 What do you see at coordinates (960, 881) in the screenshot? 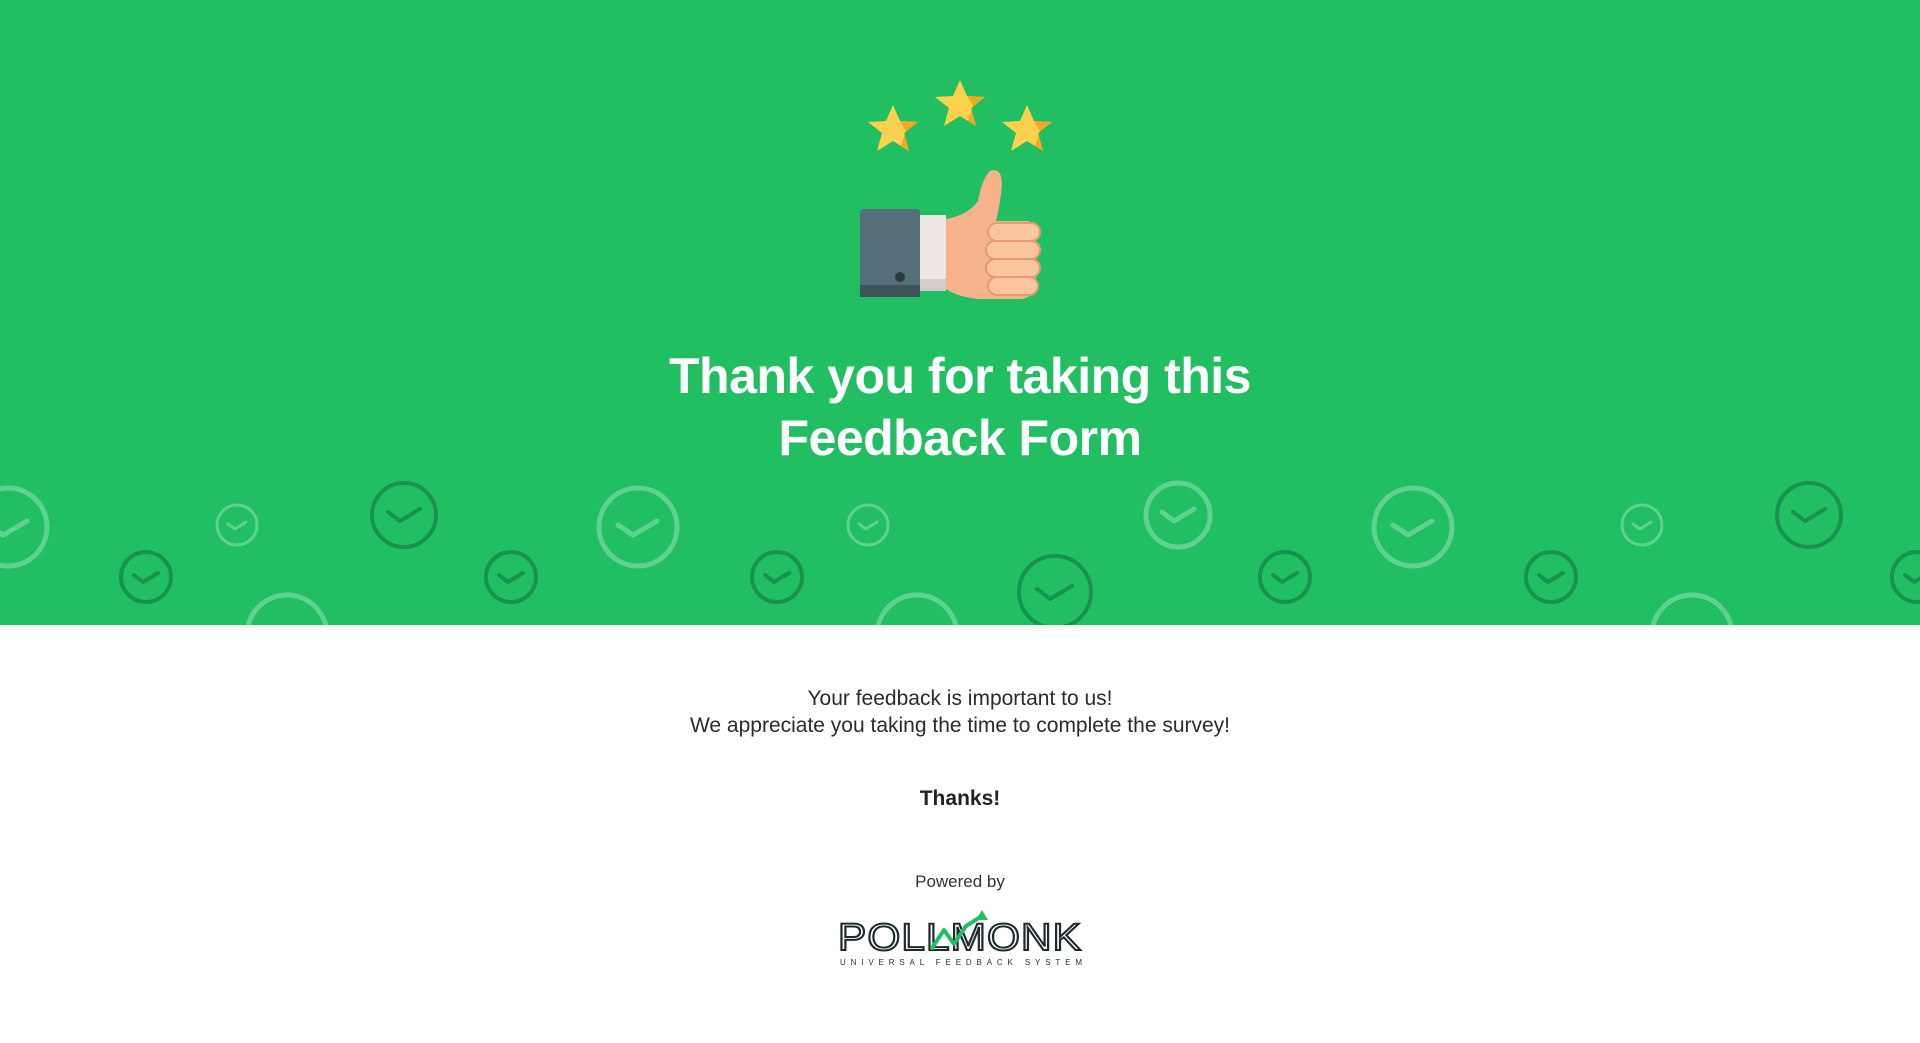
I see `powered-by-label: Powered by` at bounding box center [960, 881].